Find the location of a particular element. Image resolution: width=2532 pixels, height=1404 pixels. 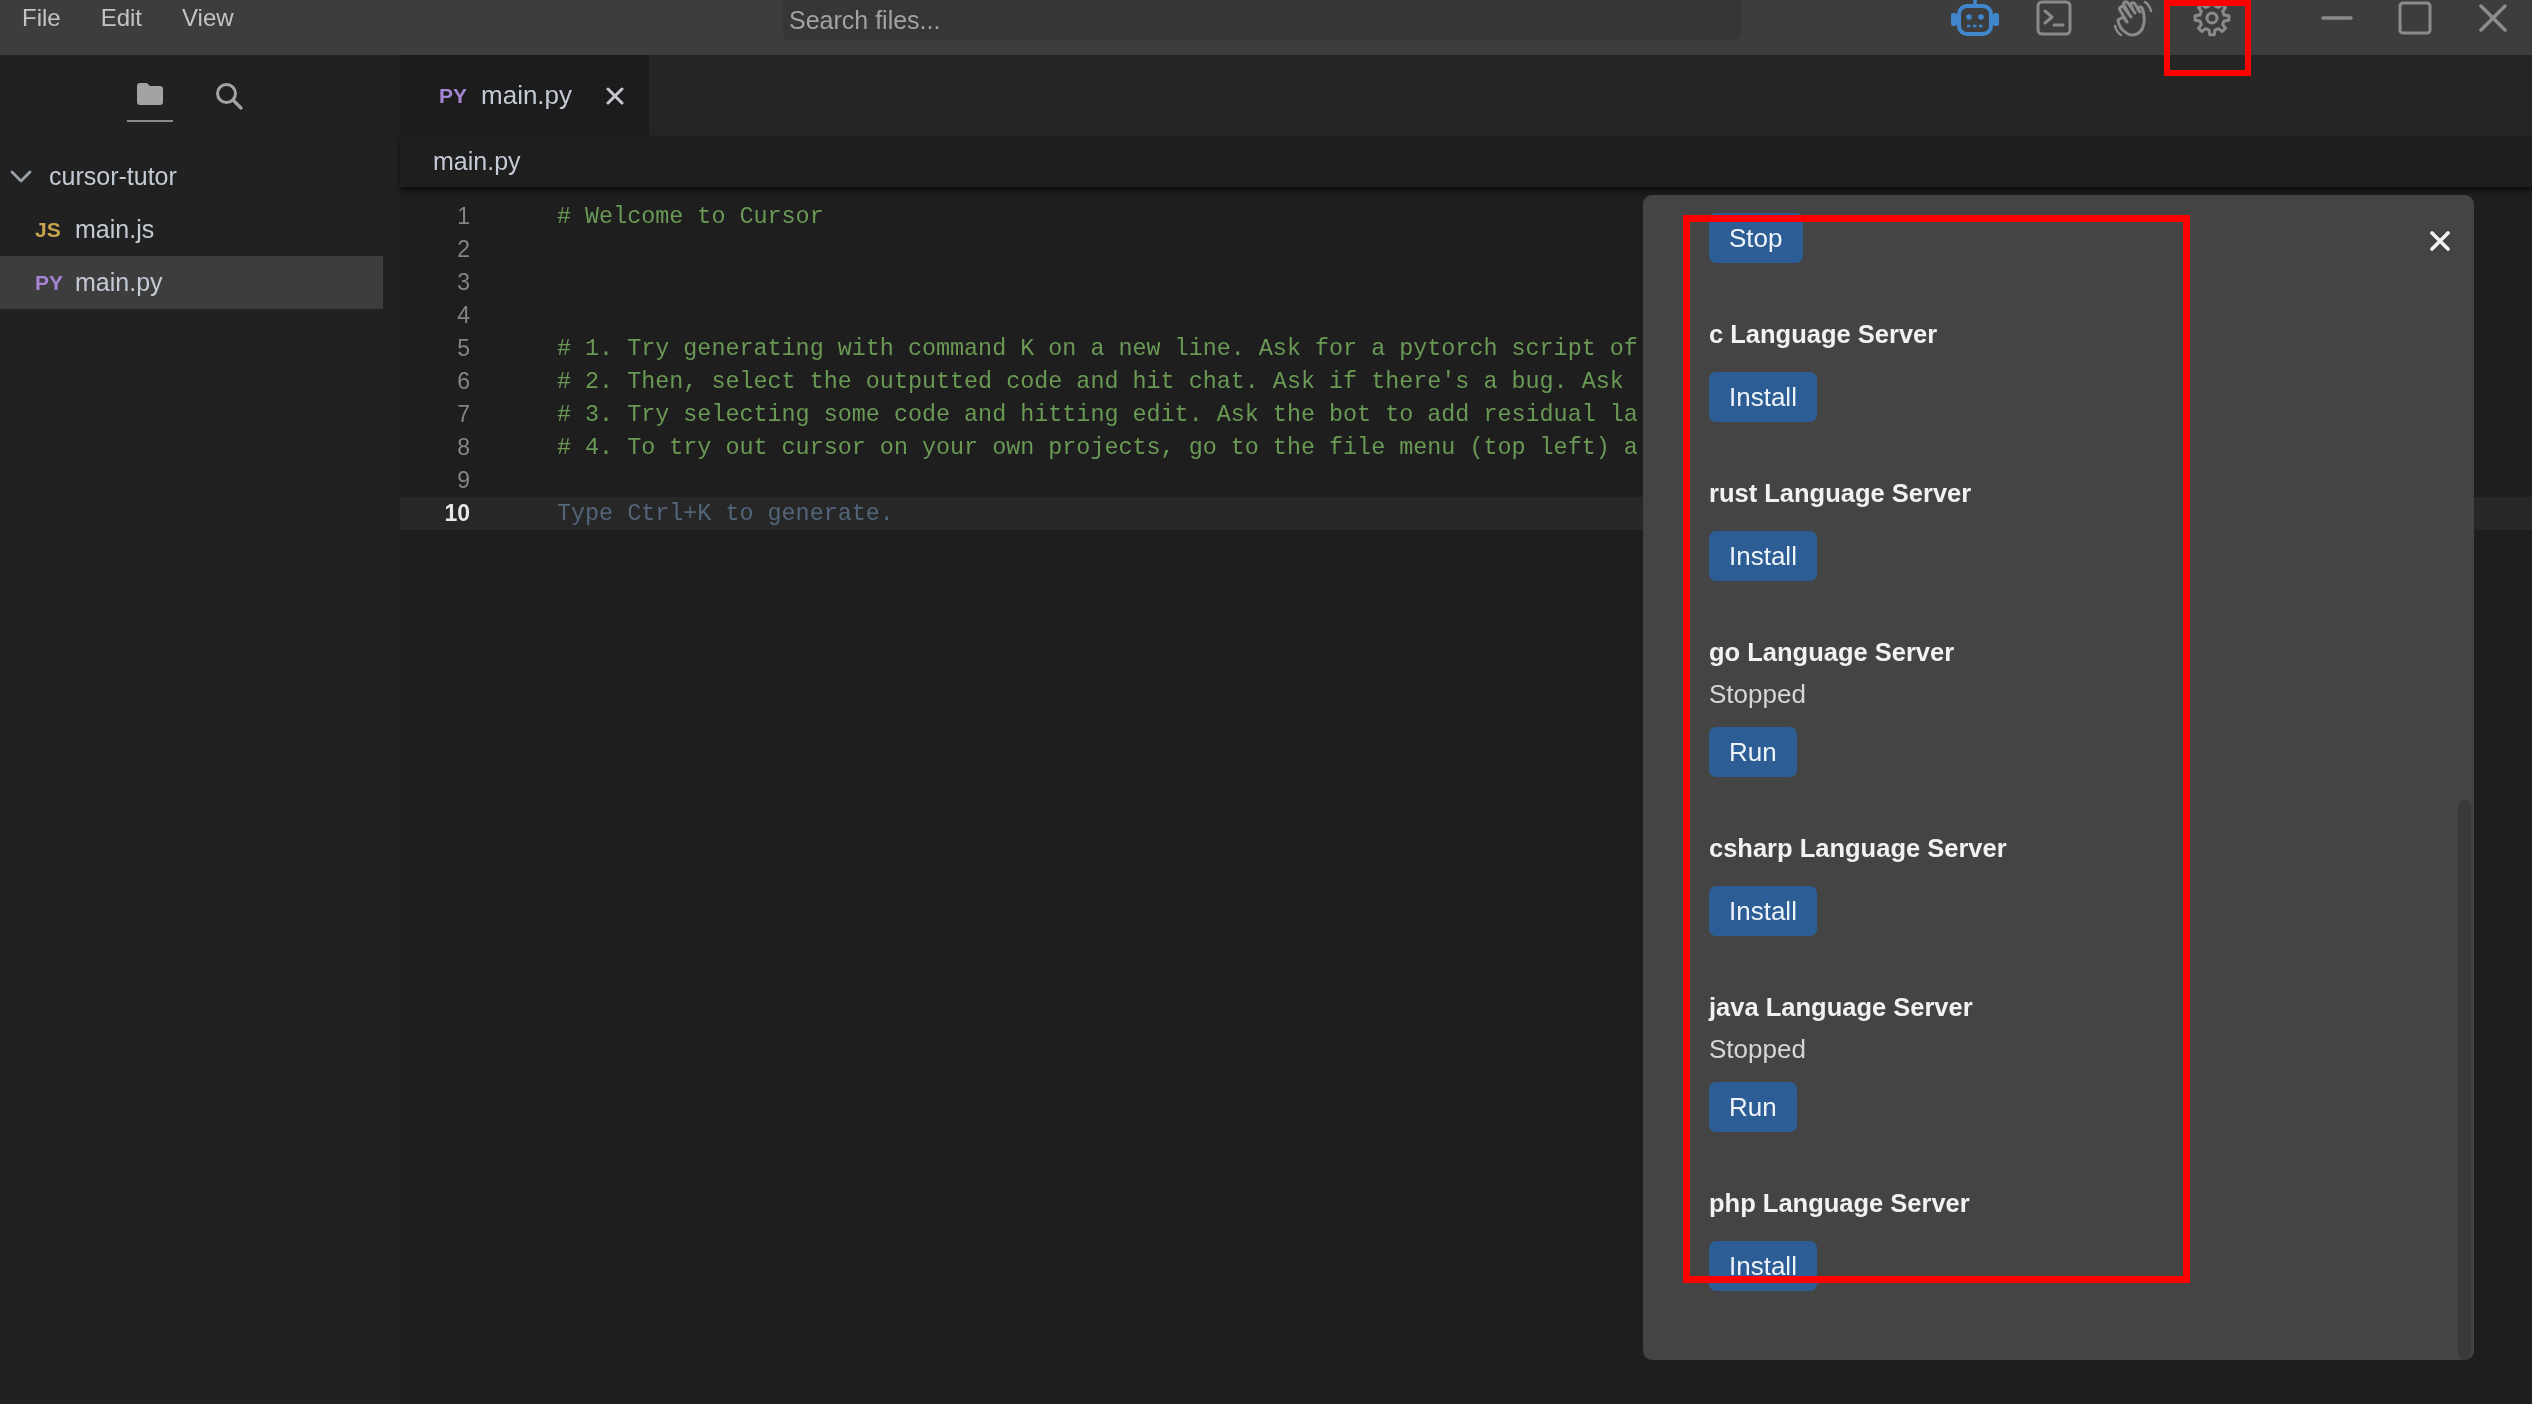

line-number: 2 is located at coordinates (463, 249).